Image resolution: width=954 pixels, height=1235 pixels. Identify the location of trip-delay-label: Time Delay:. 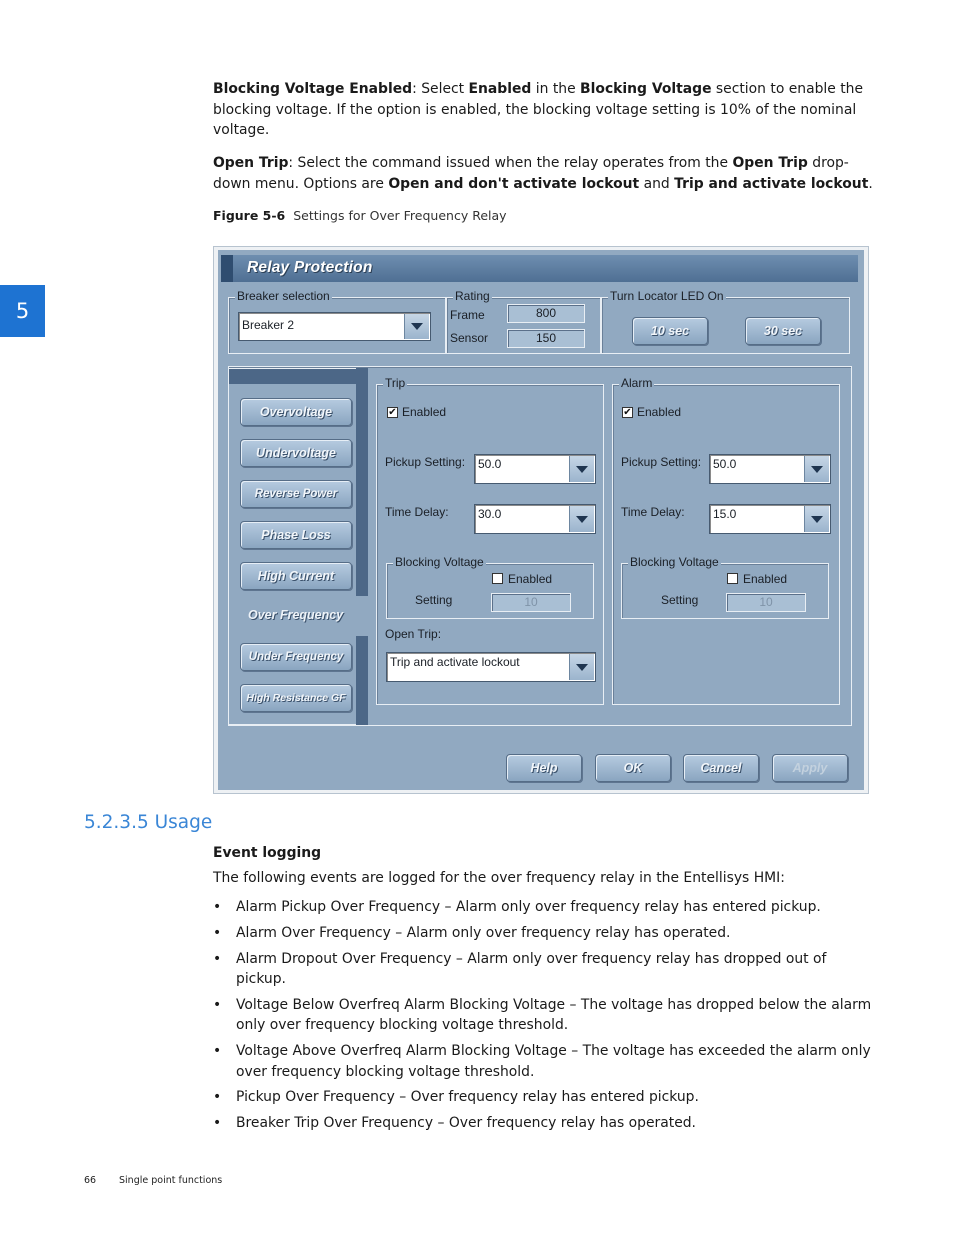
(417, 512).